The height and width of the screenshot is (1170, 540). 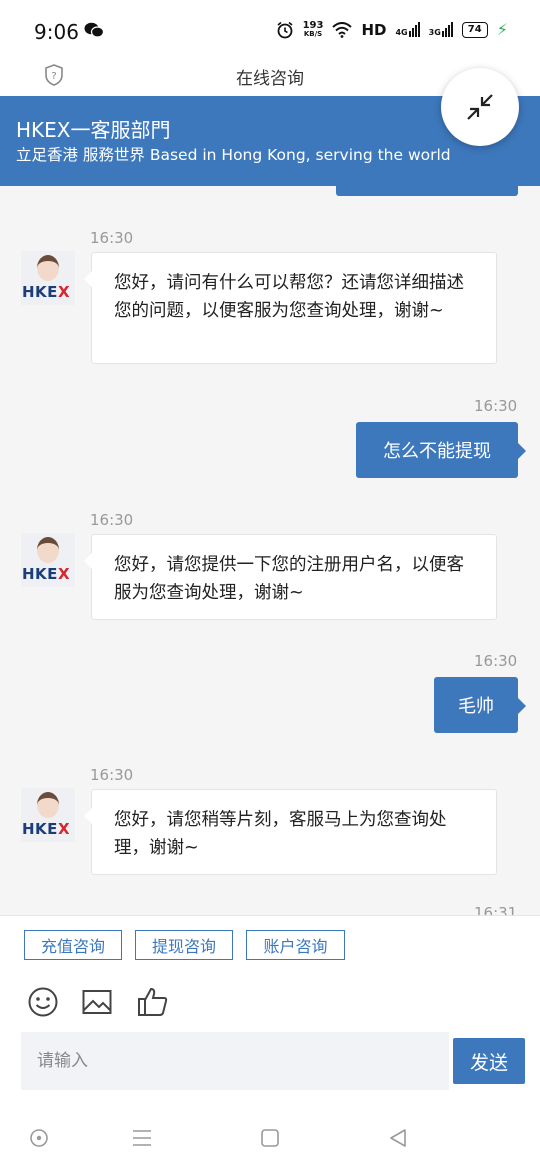 I want to click on system-nav-bar, so click(x=270, y=1137).